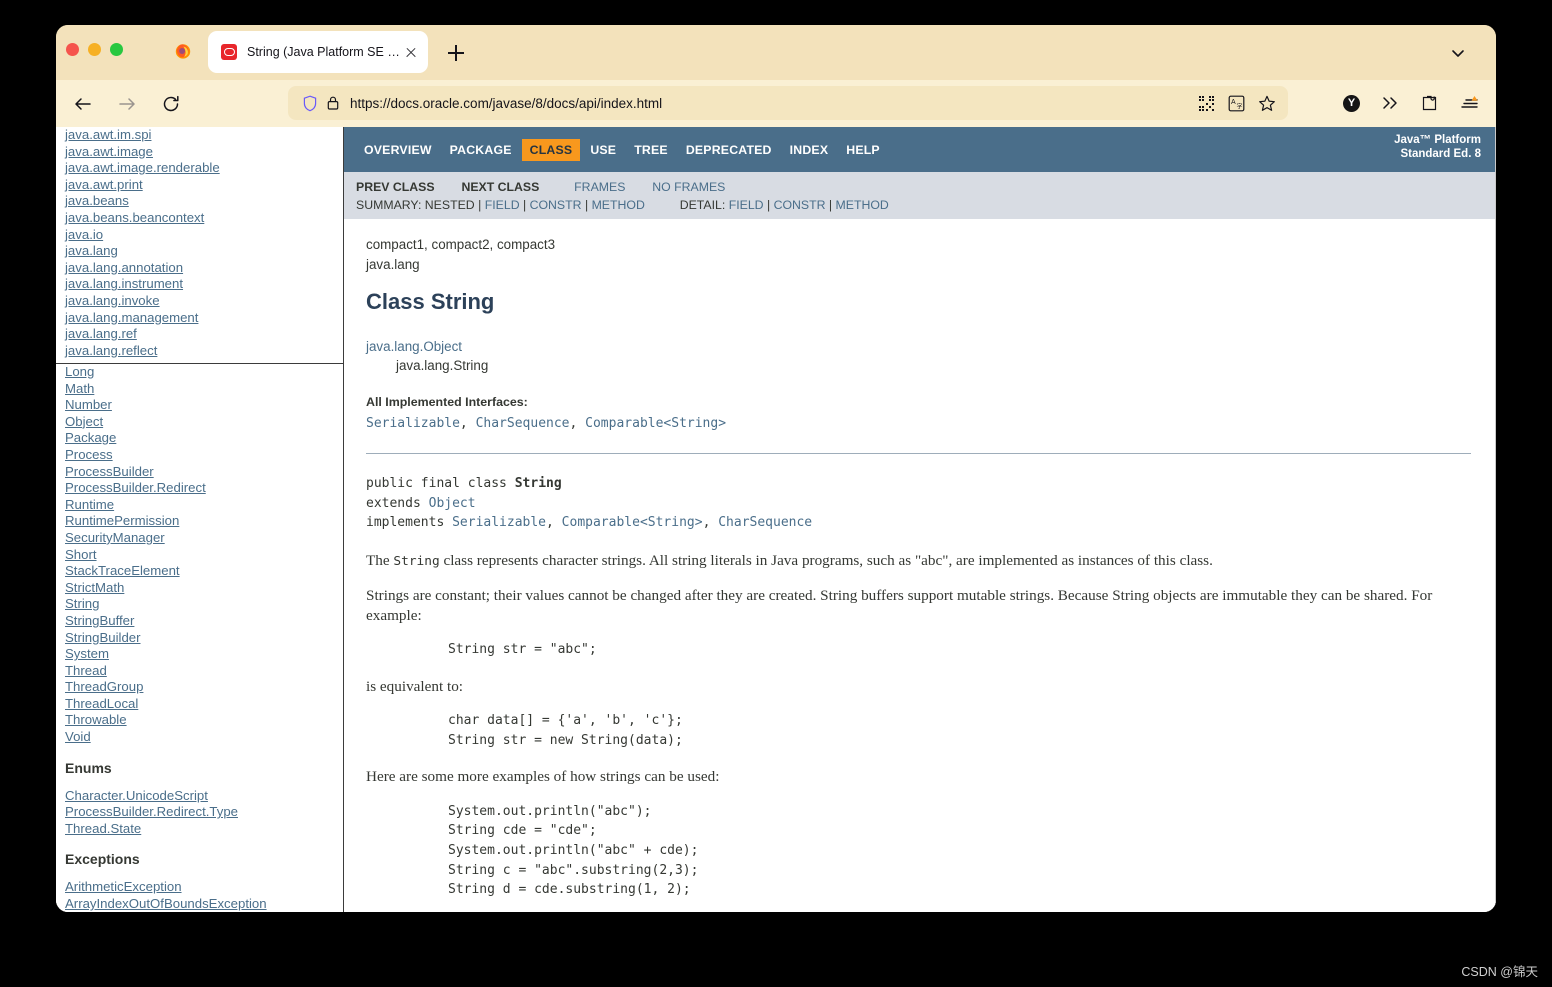 The height and width of the screenshot is (987, 1552). I want to click on bookmark-star-icon, so click(1267, 103).